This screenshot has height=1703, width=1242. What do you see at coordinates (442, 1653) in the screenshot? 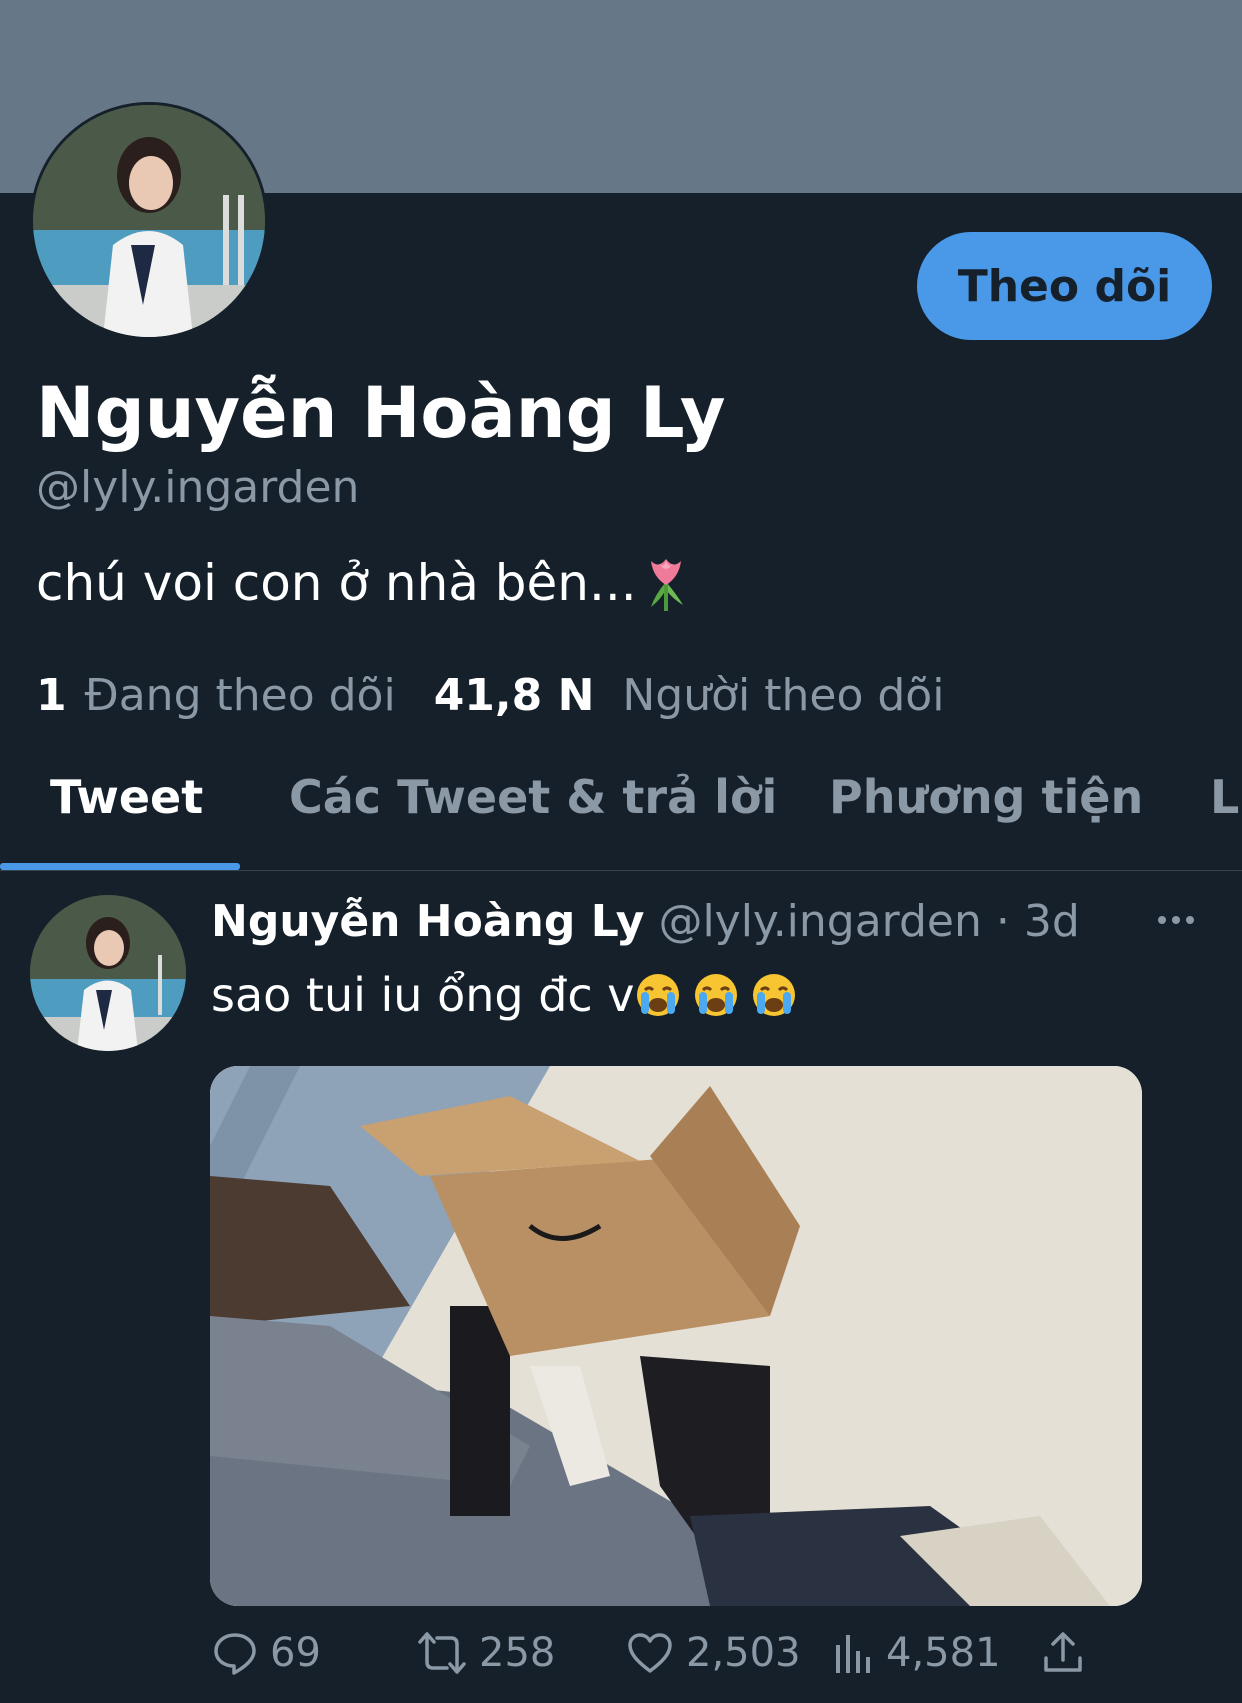
I see `retweet-icon` at bounding box center [442, 1653].